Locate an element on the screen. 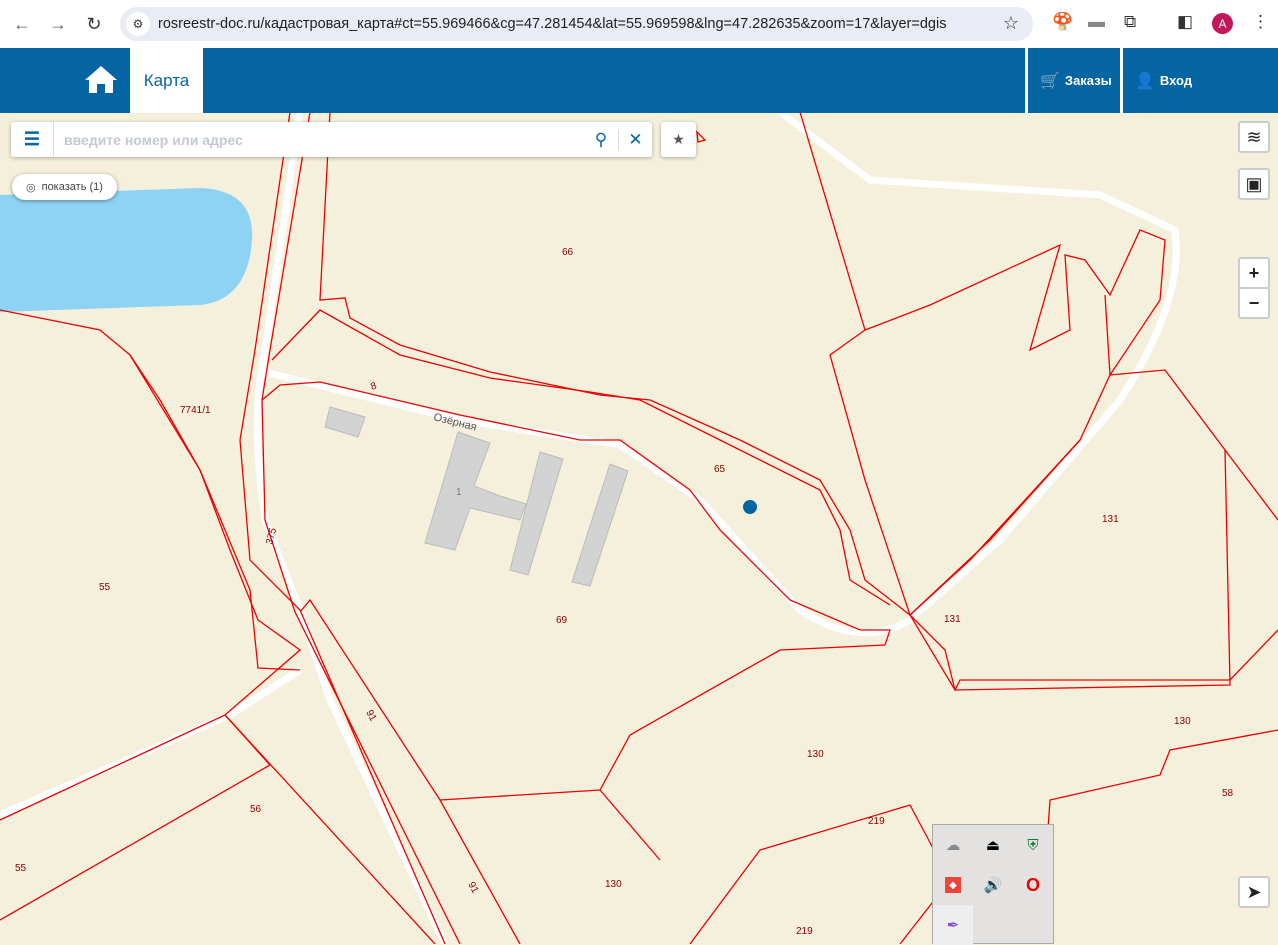 The image size is (1278, 945). forward-icon: → is located at coordinates (58, 24).